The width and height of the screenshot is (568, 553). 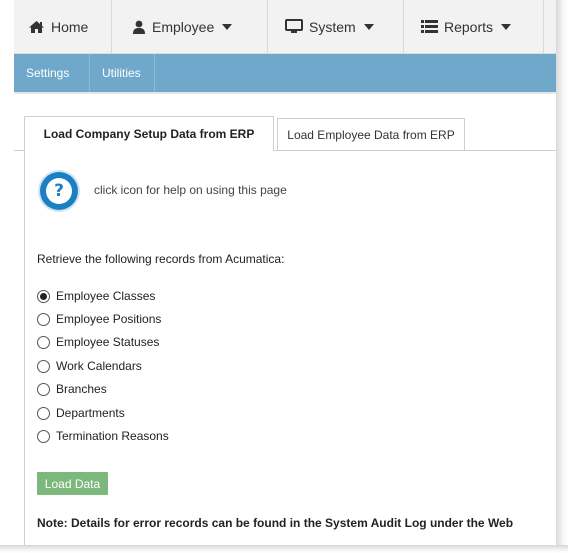 I want to click on tab-load-employee-data: Load Employee Data from ERP, so click(x=371, y=134).